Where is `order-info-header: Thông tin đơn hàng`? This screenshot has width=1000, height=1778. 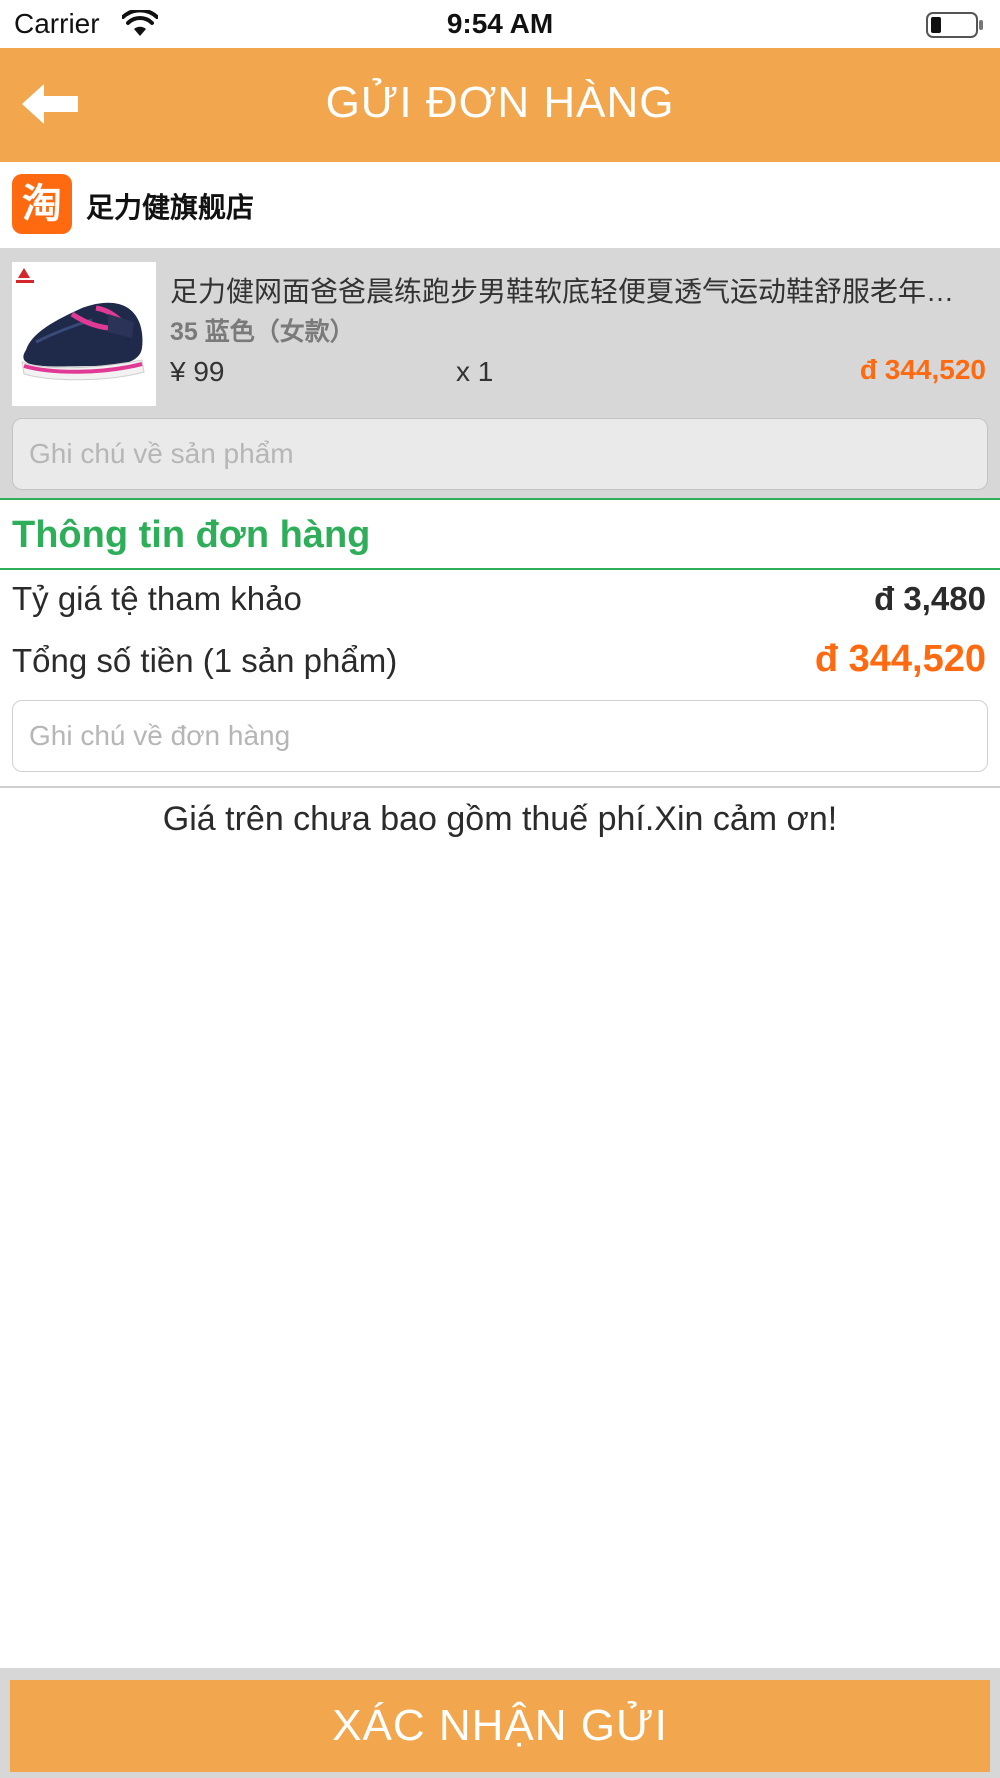
order-info-header: Thông tin đơn hàng is located at coordinates (500, 534).